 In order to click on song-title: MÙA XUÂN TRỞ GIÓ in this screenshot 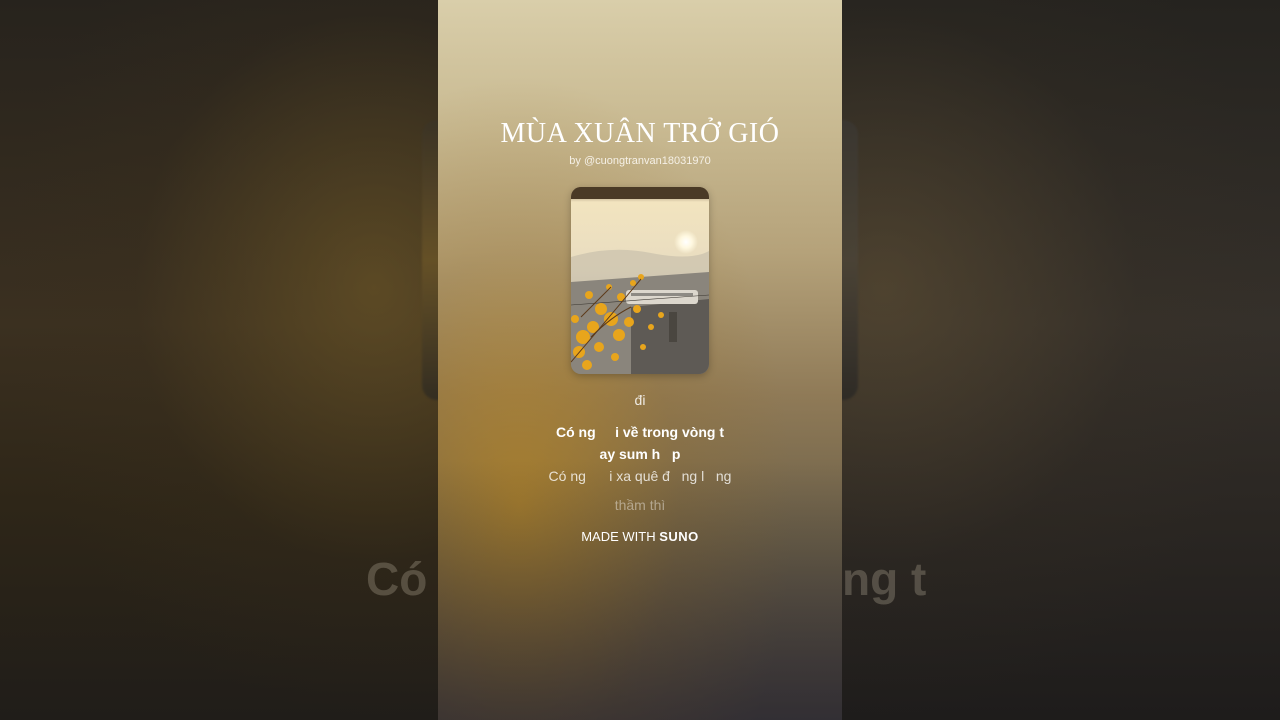, I will do `click(640, 133)`.